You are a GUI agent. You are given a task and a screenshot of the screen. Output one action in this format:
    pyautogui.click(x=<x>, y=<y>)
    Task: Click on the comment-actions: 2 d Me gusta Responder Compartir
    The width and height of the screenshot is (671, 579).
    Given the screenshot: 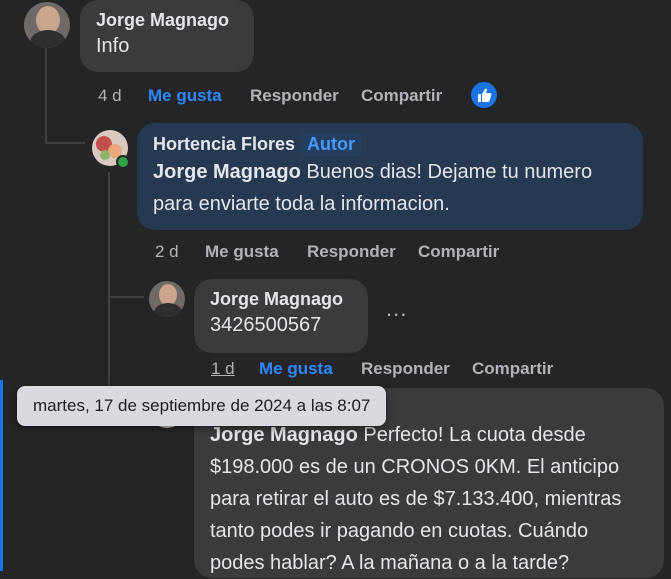 What is the action you would take?
    pyautogui.click(x=365, y=253)
    